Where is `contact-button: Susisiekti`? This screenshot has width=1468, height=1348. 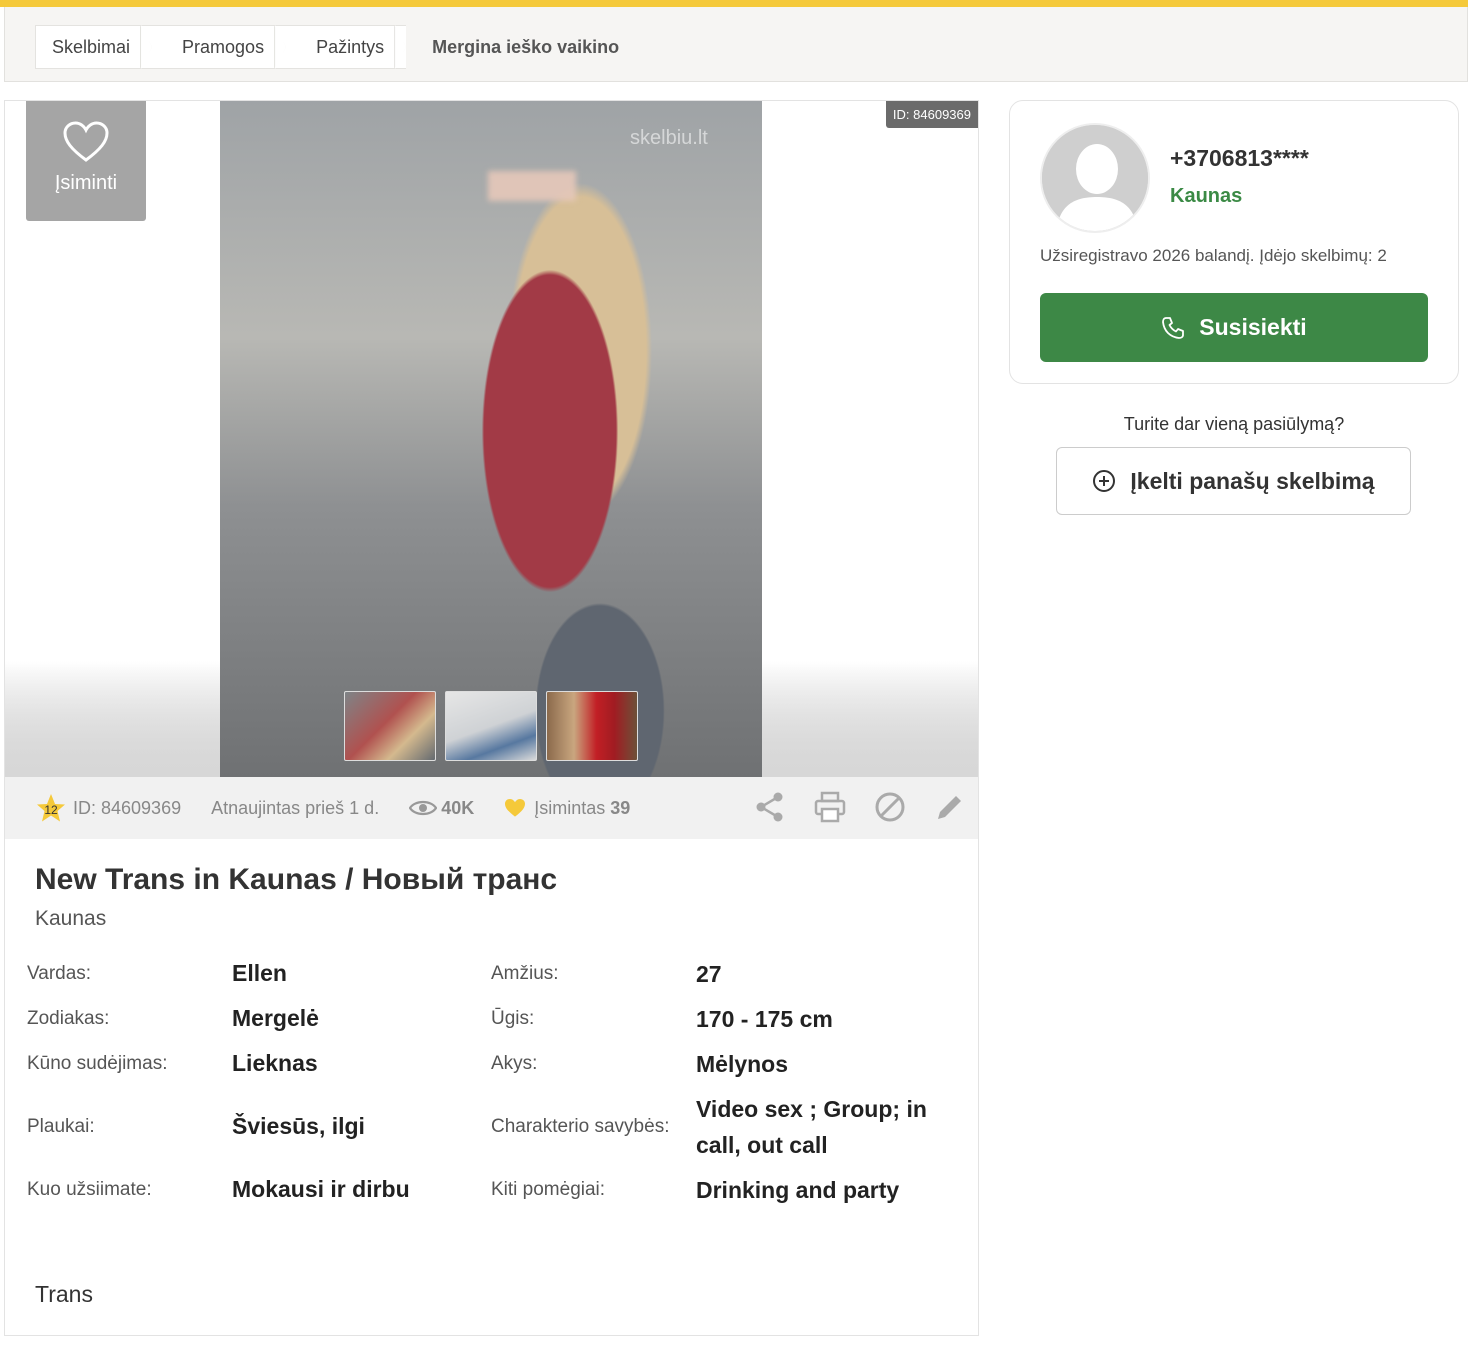
contact-button: Susisiekti is located at coordinates (1234, 327).